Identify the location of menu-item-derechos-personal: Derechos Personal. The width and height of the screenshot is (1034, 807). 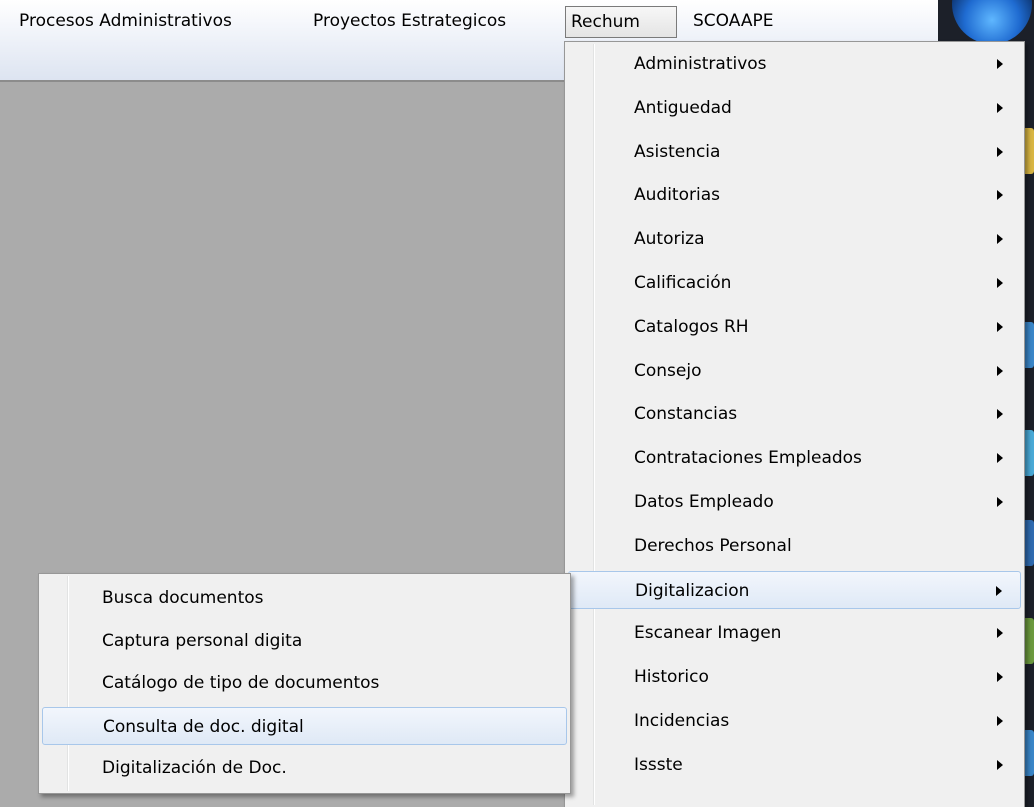
(794, 546).